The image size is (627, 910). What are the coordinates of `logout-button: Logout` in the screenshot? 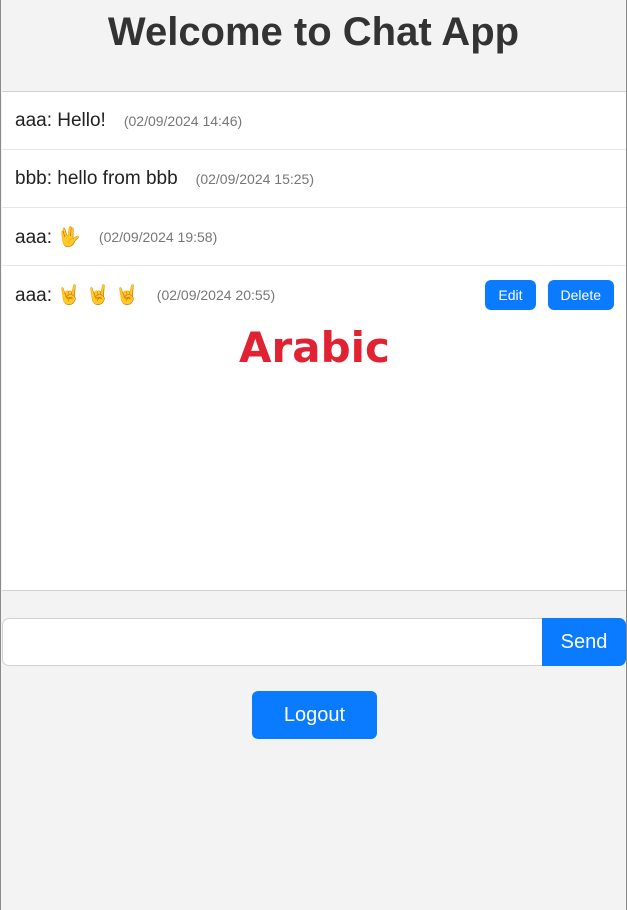 It's located at (314, 715).